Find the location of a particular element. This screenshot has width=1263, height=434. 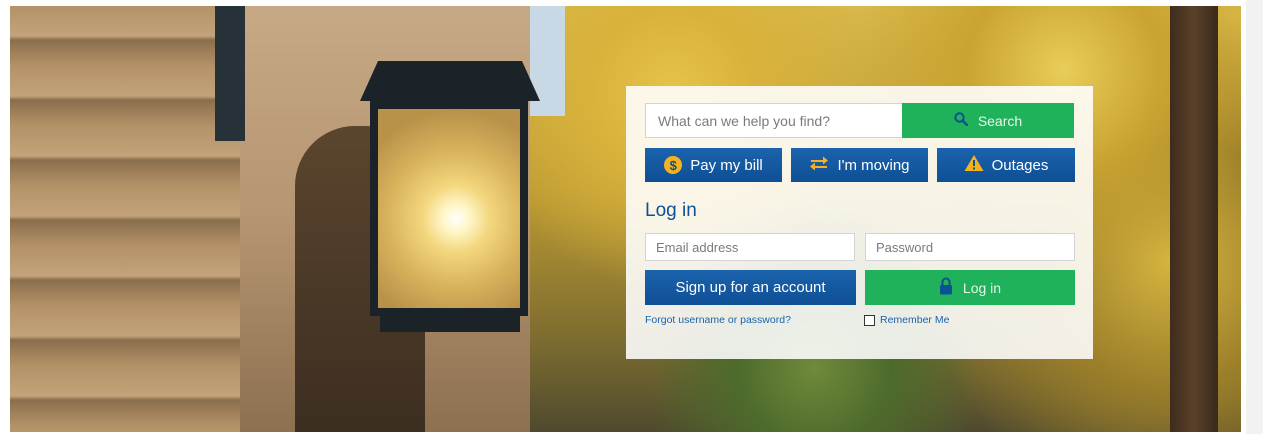

search-bar: Search is located at coordinates (860, 120).